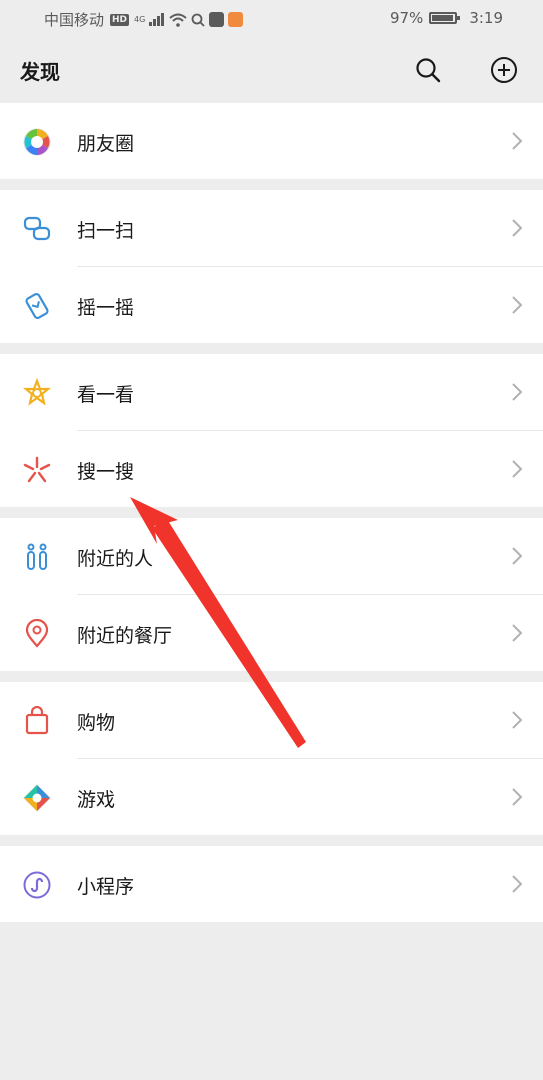  What do you see at coordinates (115, 559) in the screenshot?
I see `menu-item-label: 附近的人` at bounding box center [115, 559].